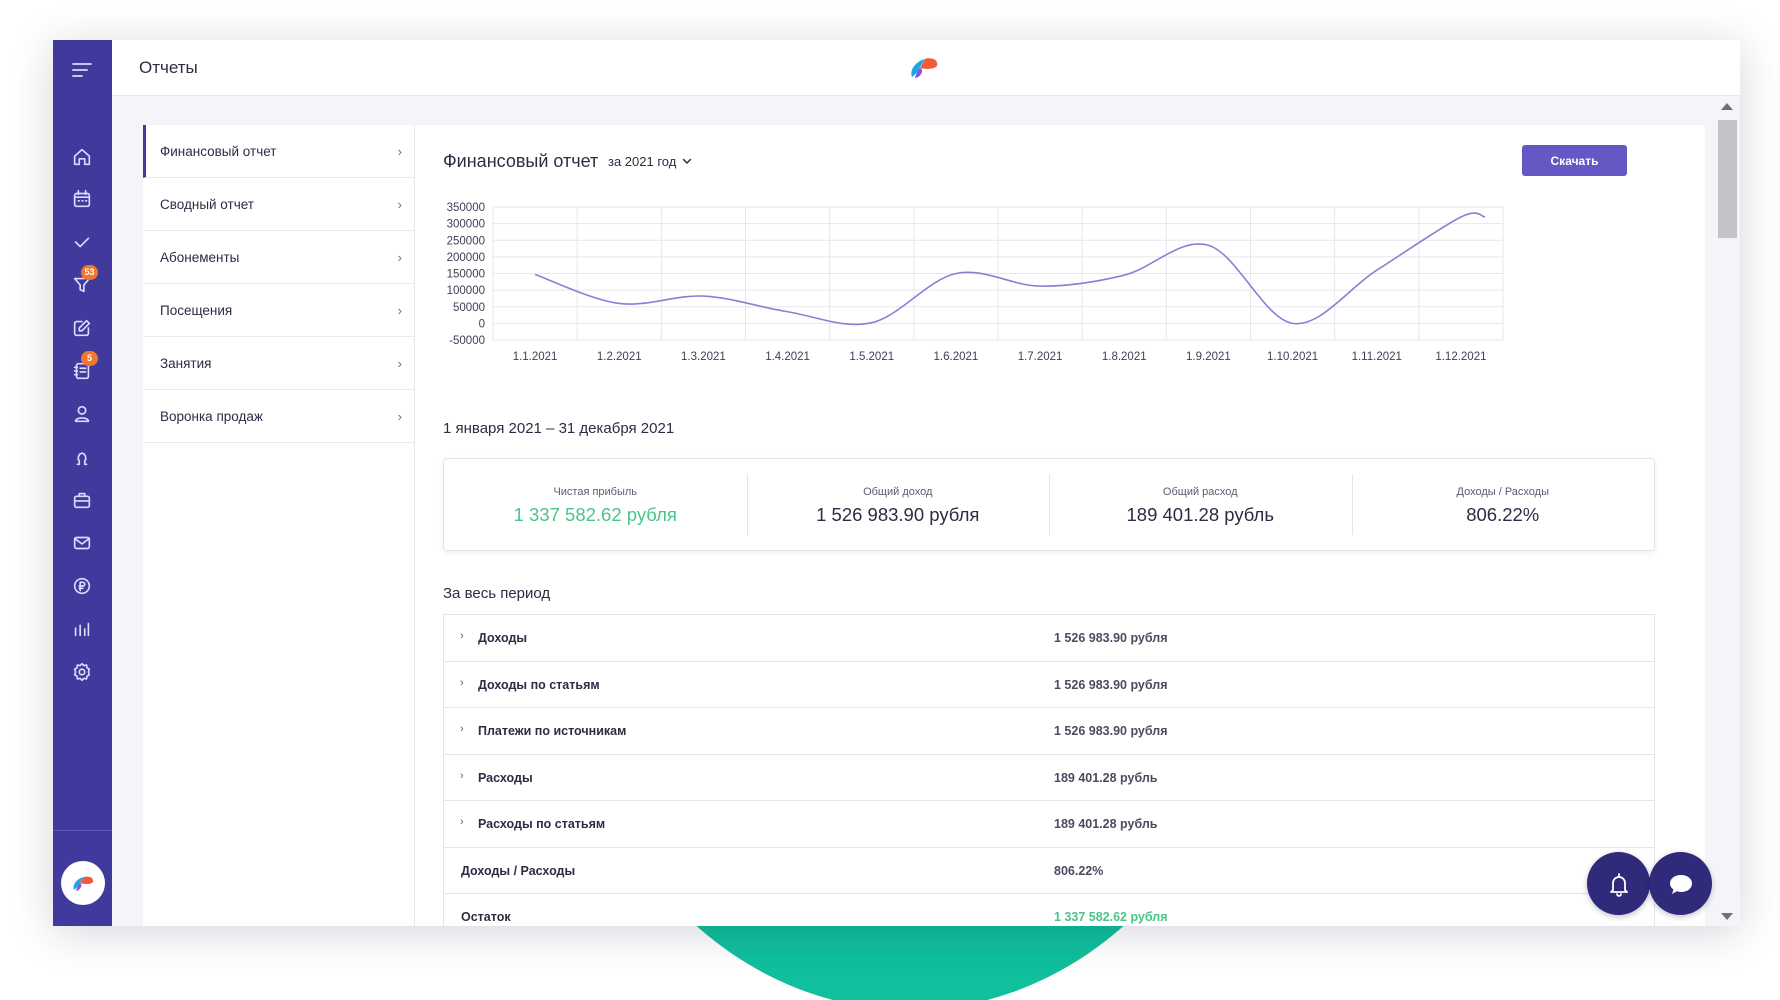  Describe the element at coordinates (542, 824) in the screenshot. I see `row-label: Расходы по статьям` at that location.